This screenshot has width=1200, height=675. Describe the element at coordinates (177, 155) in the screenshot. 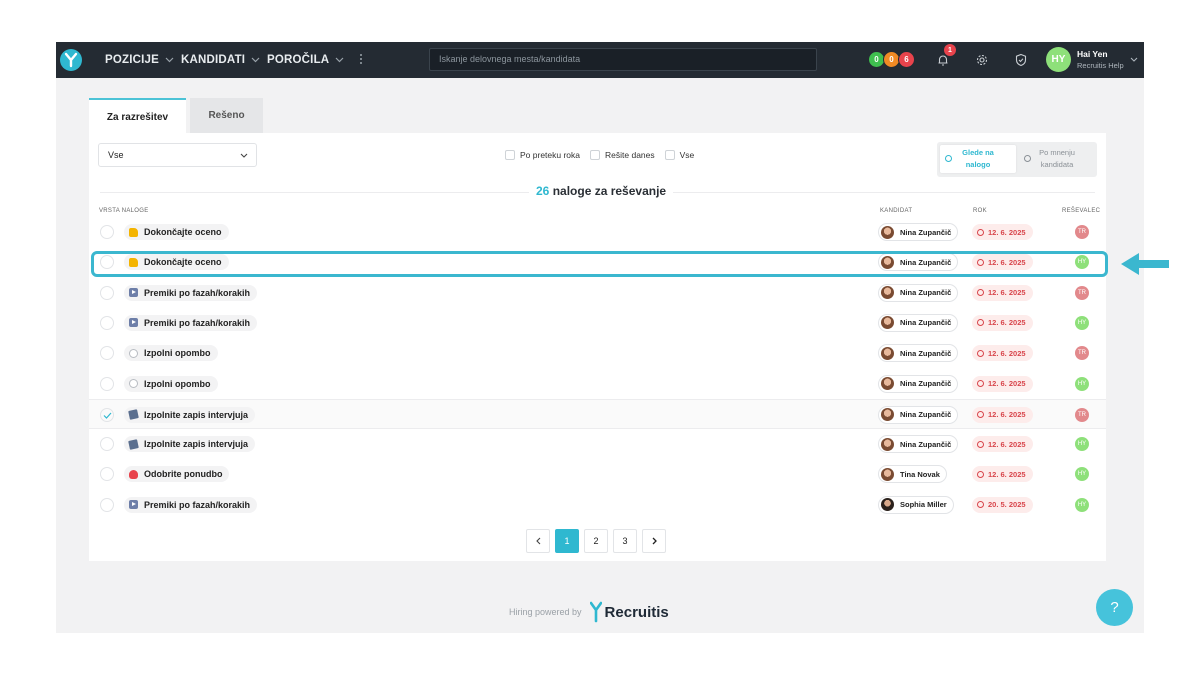

I see `task-filter-select: Vse` at that location.